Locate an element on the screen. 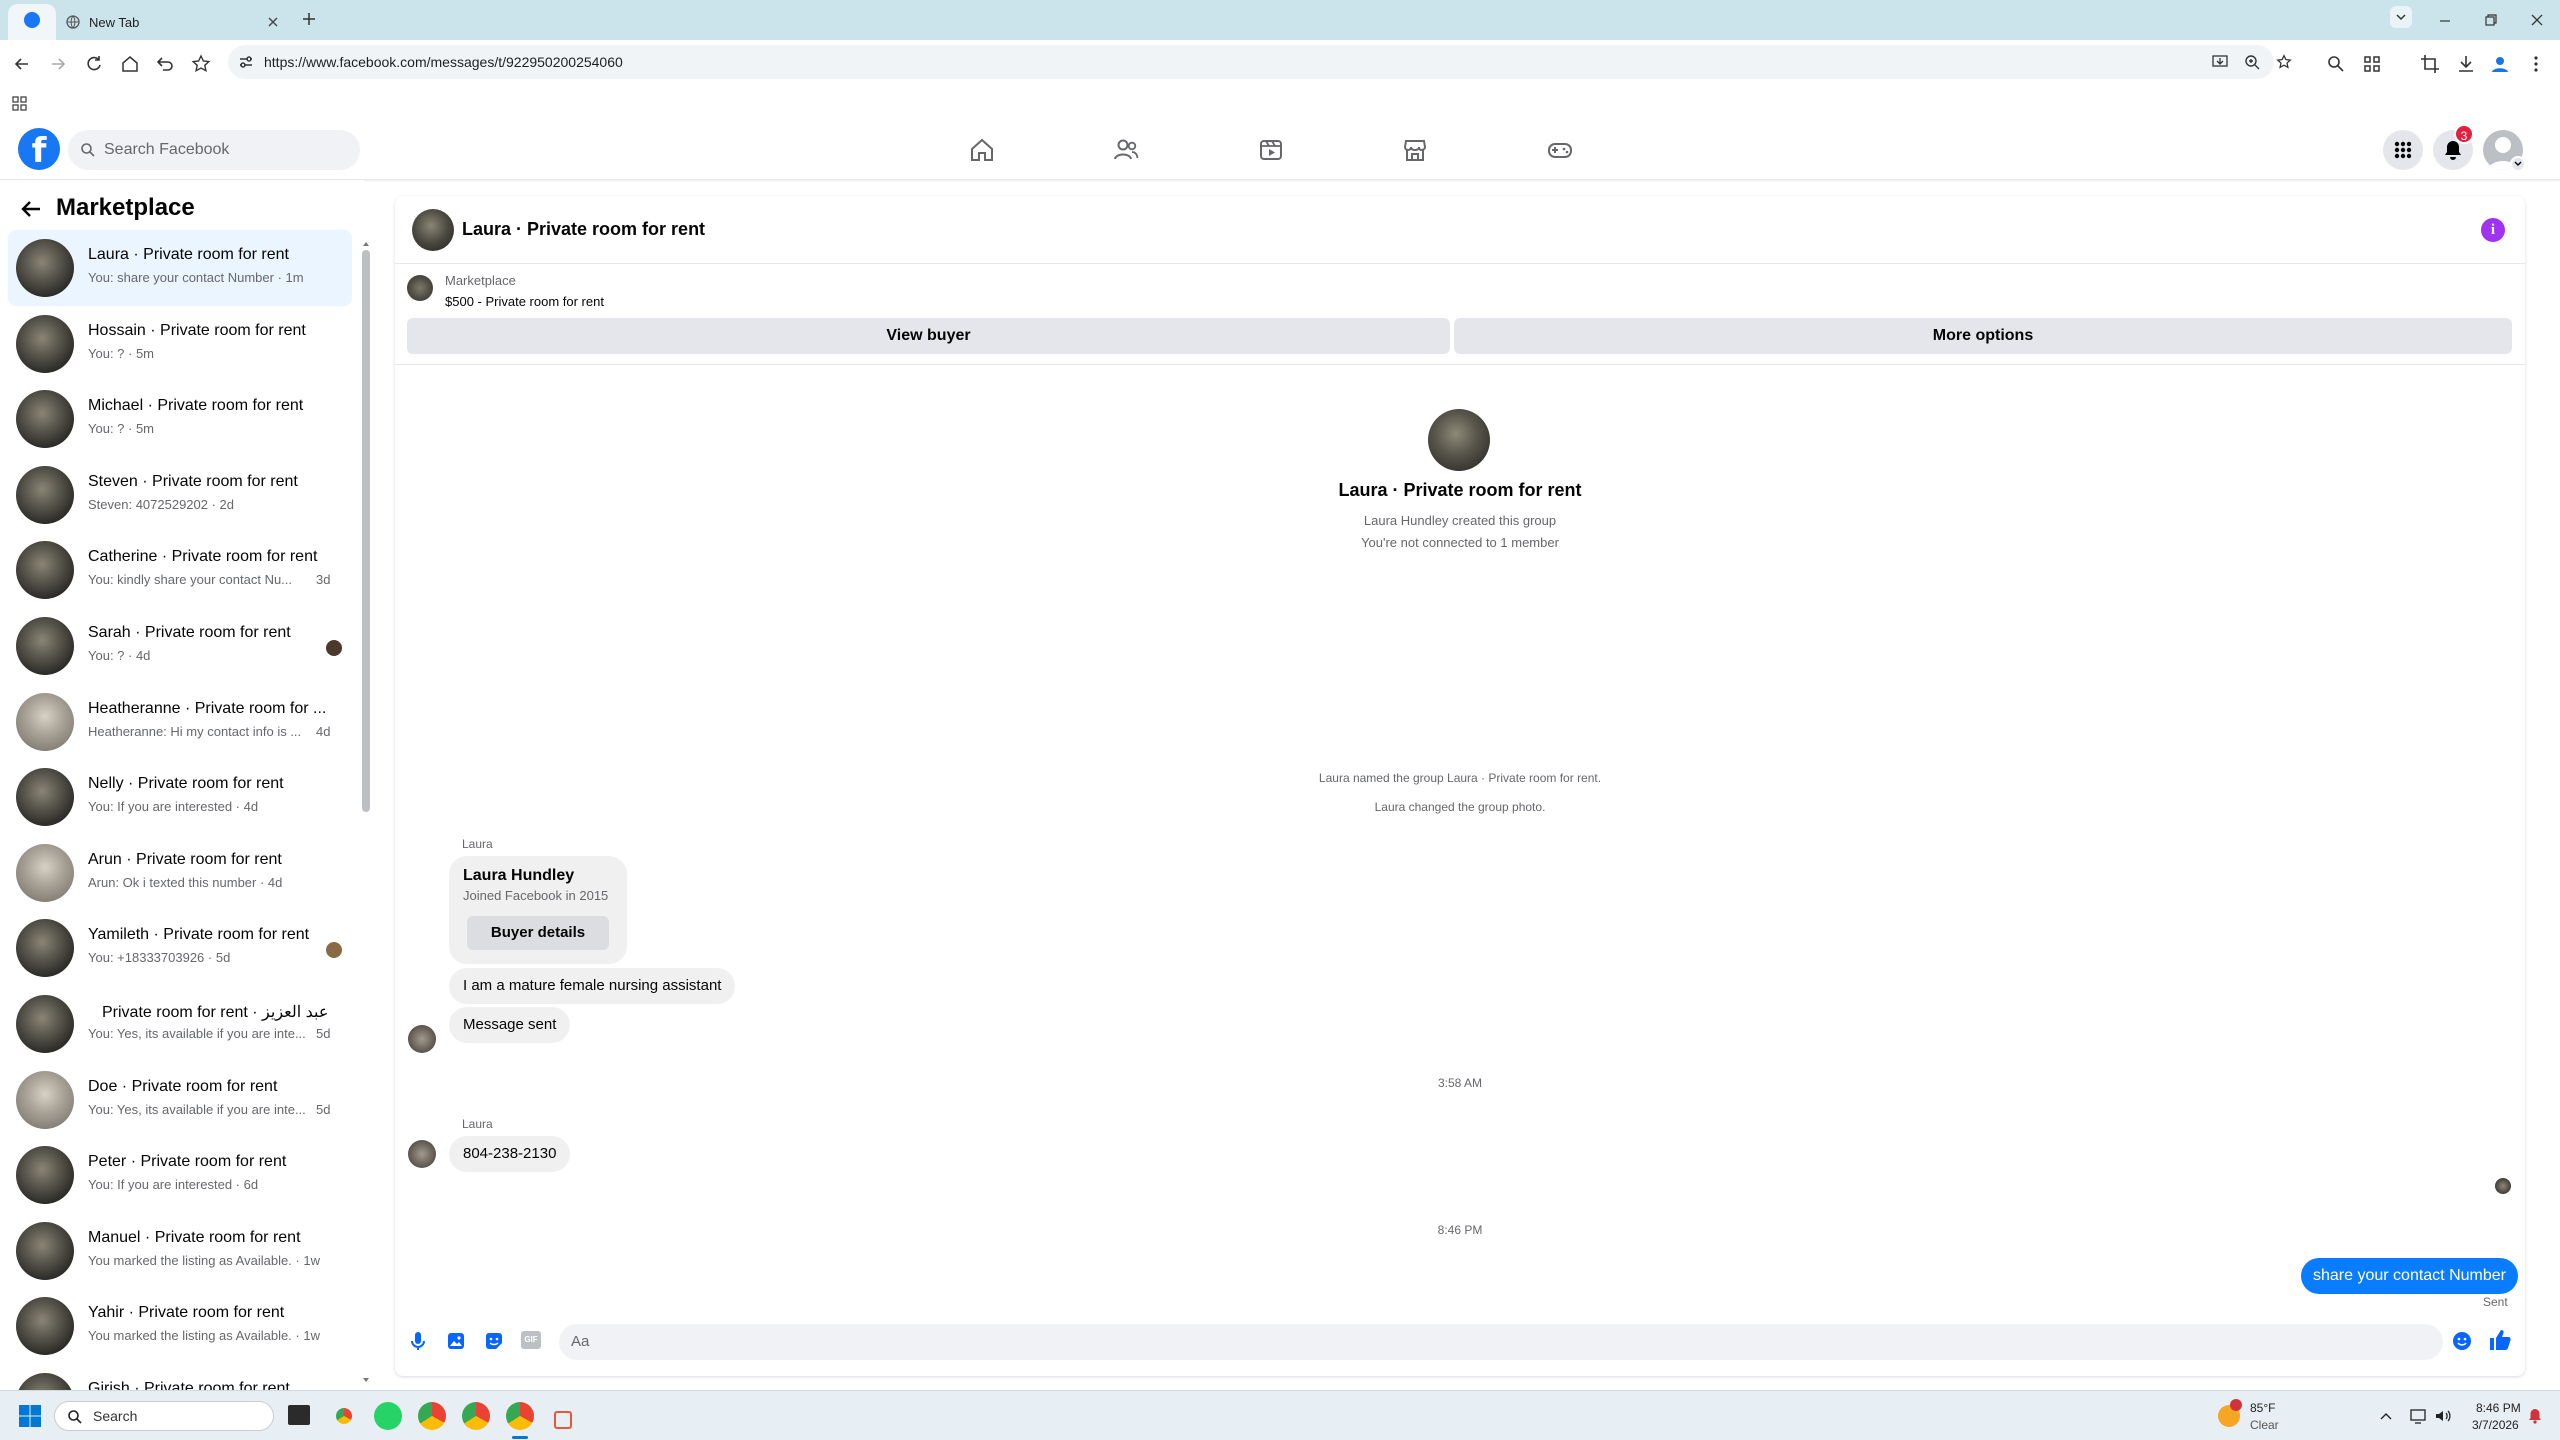 Image resolution: width=2560 pixels, height=1440 pixels. chat-avatar is located at coordinates (433, 230).